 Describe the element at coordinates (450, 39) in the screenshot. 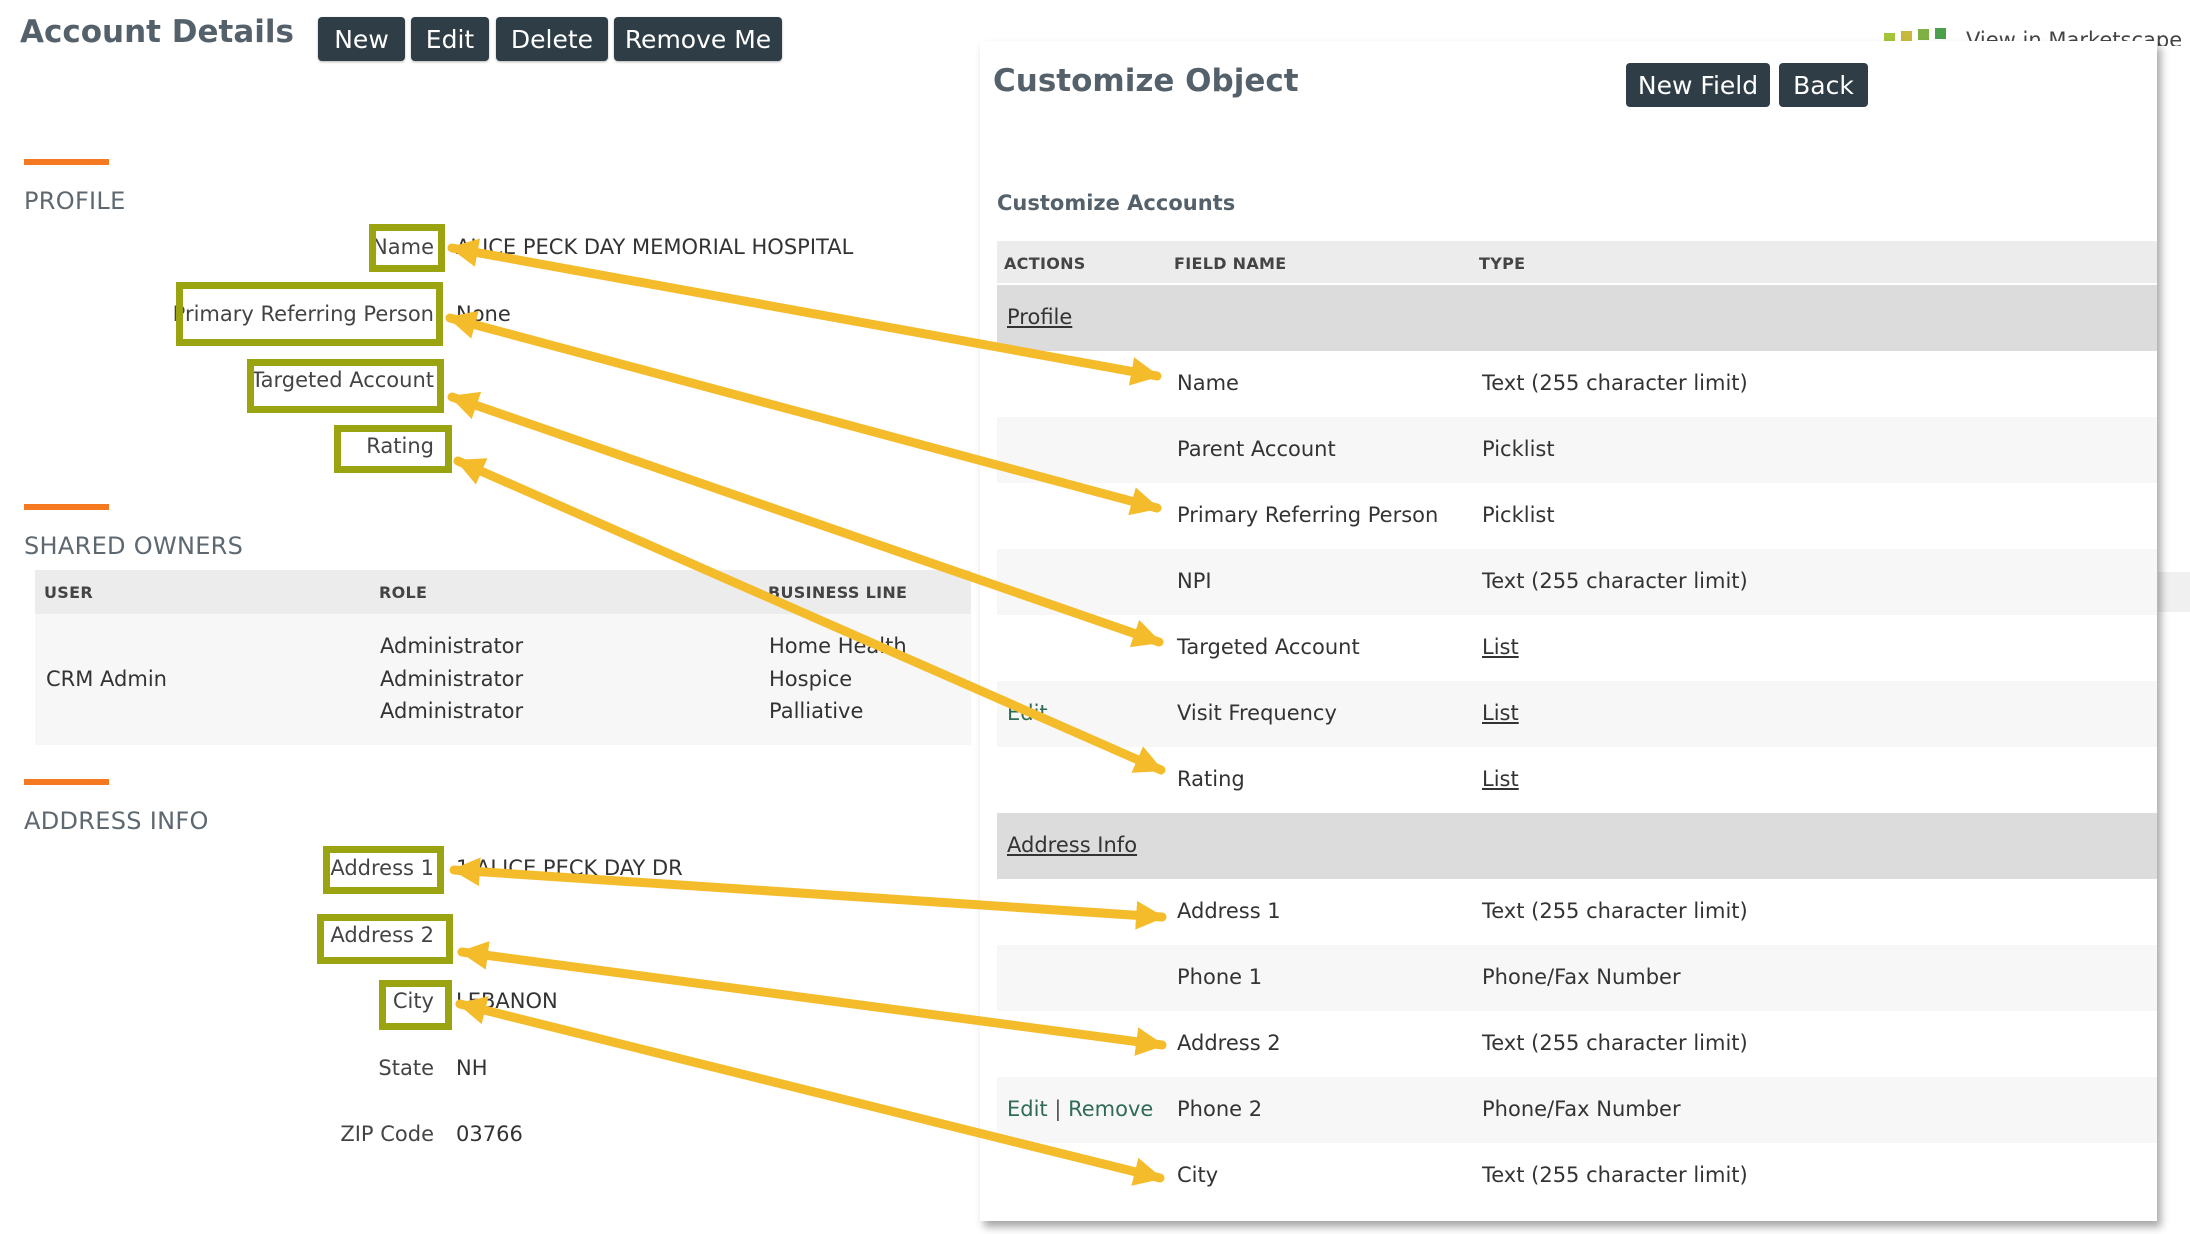

I see `edit-button: Edit` at that location.